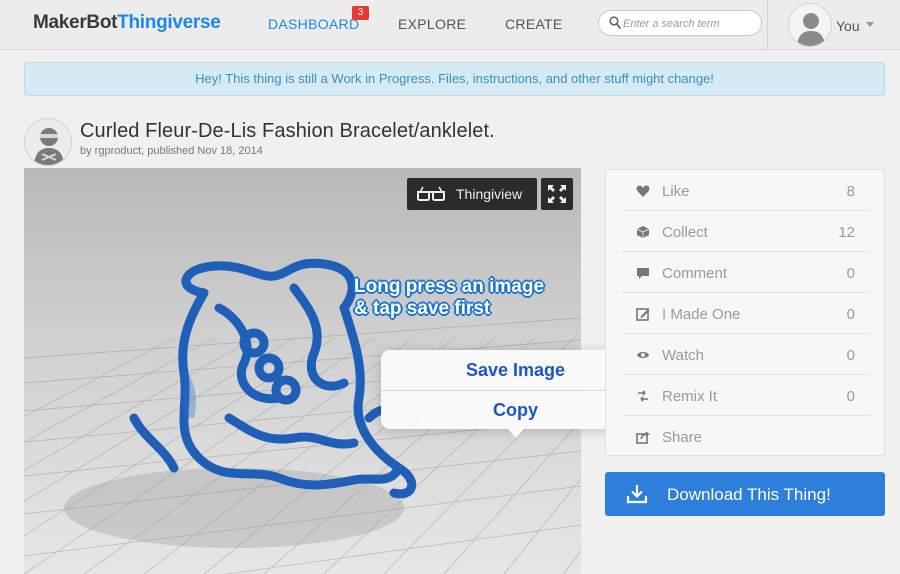  What do you see at coordinates (615, 23) in the screenshot?
I see `search-icon` at bounding box center [615, 23].